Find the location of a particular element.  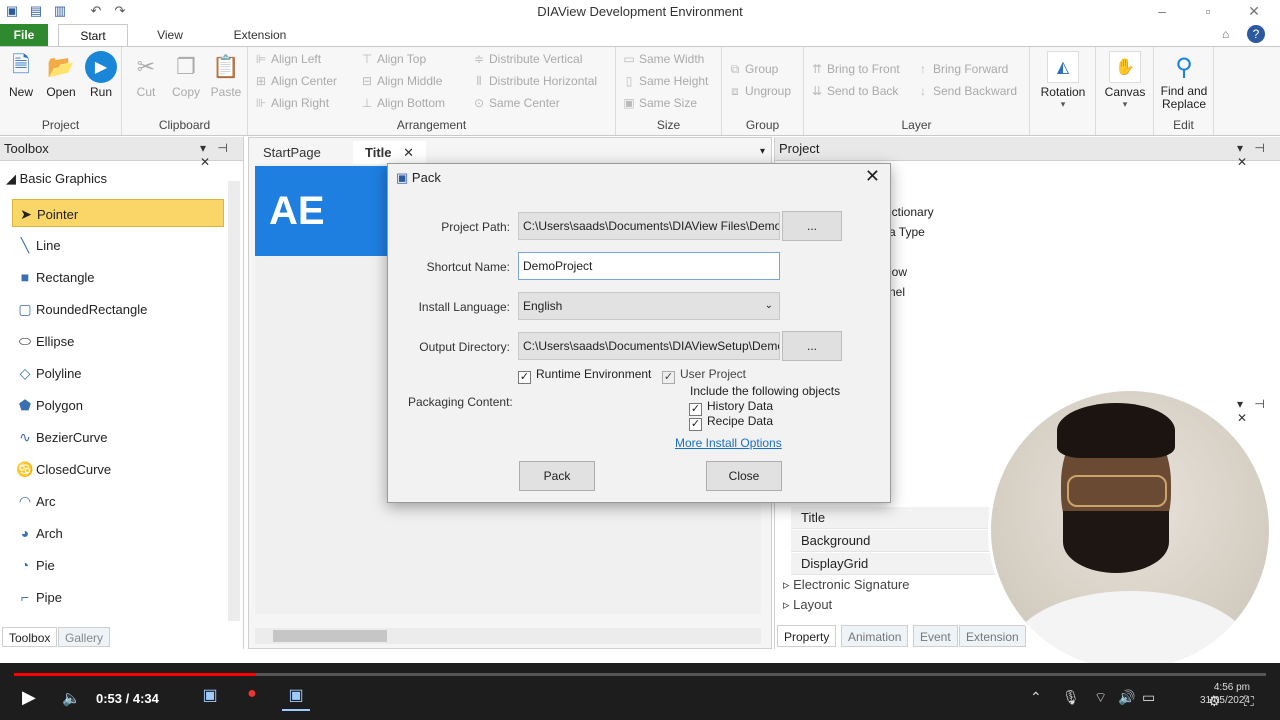

tab-file: File is located at coordinates (24, 35).